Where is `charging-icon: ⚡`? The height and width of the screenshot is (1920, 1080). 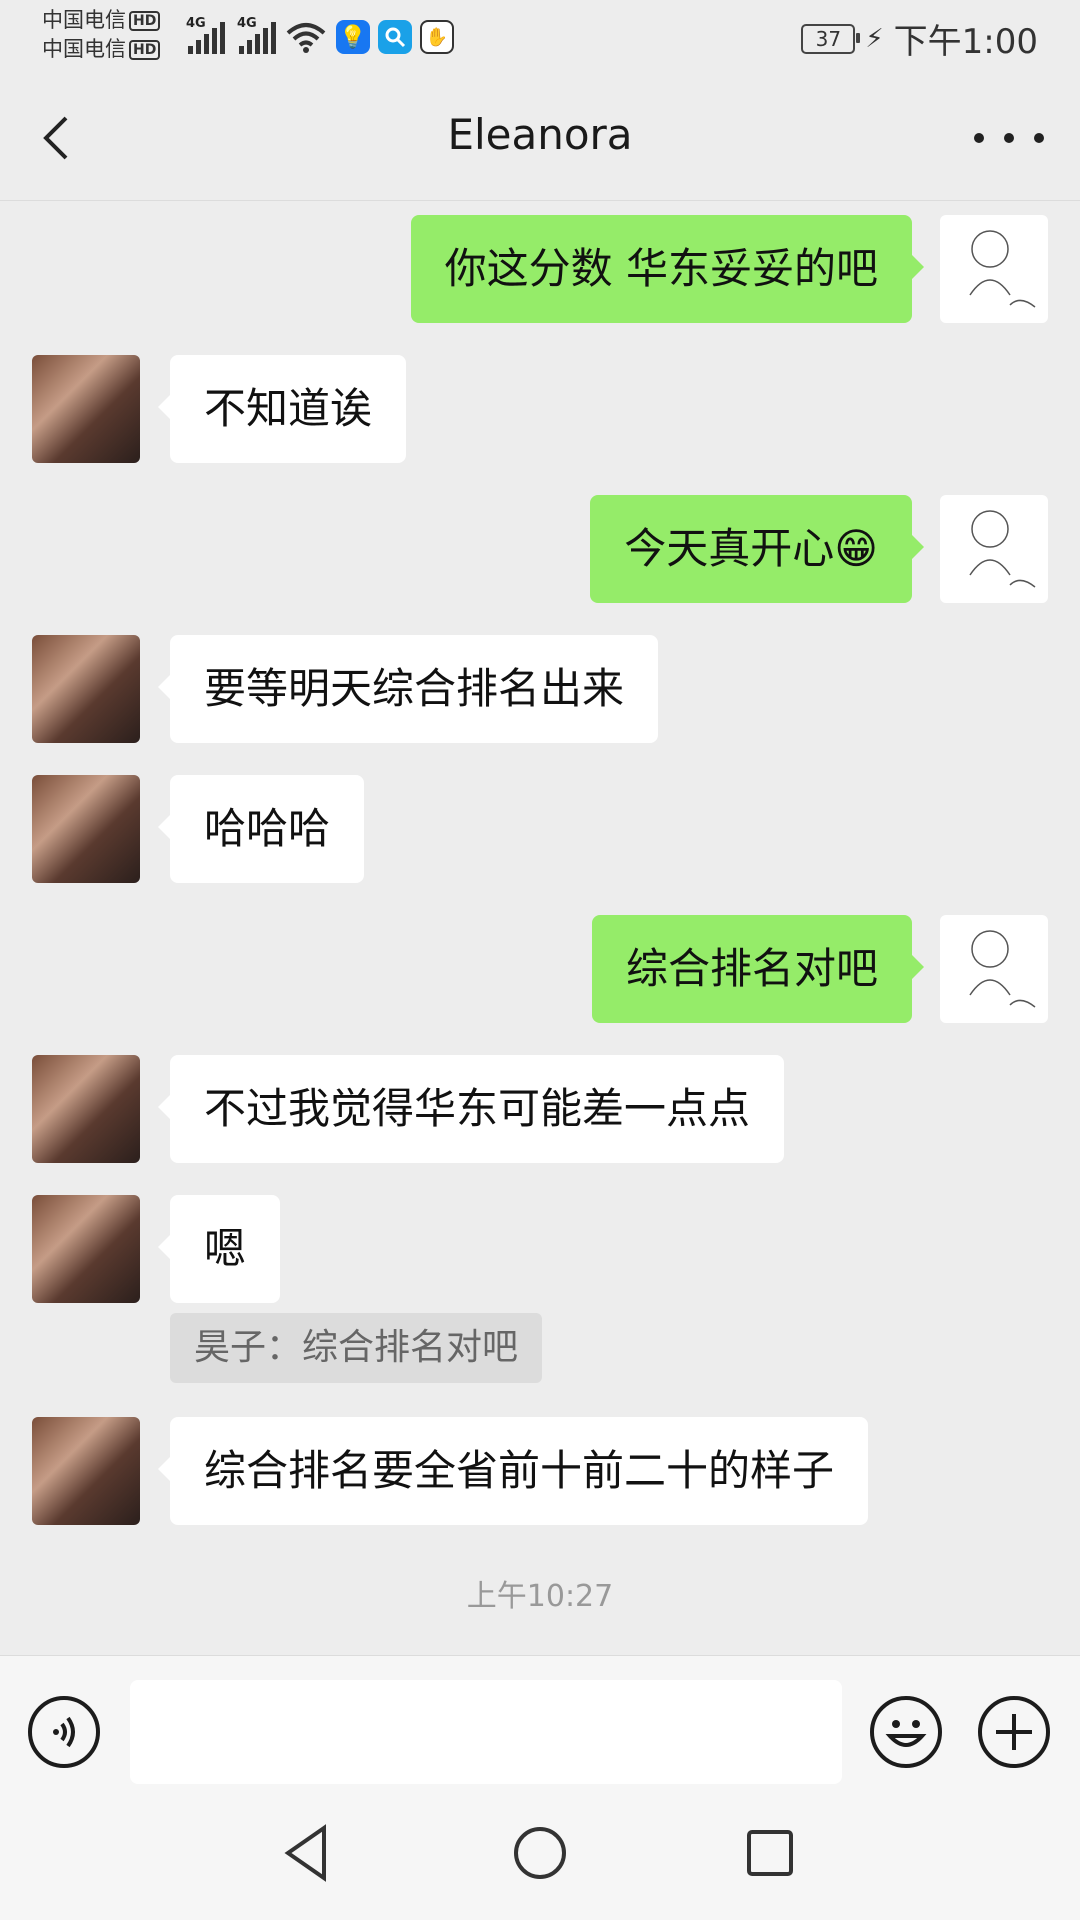
charging-icon: ⚡ is located at coordinates (874, 38).